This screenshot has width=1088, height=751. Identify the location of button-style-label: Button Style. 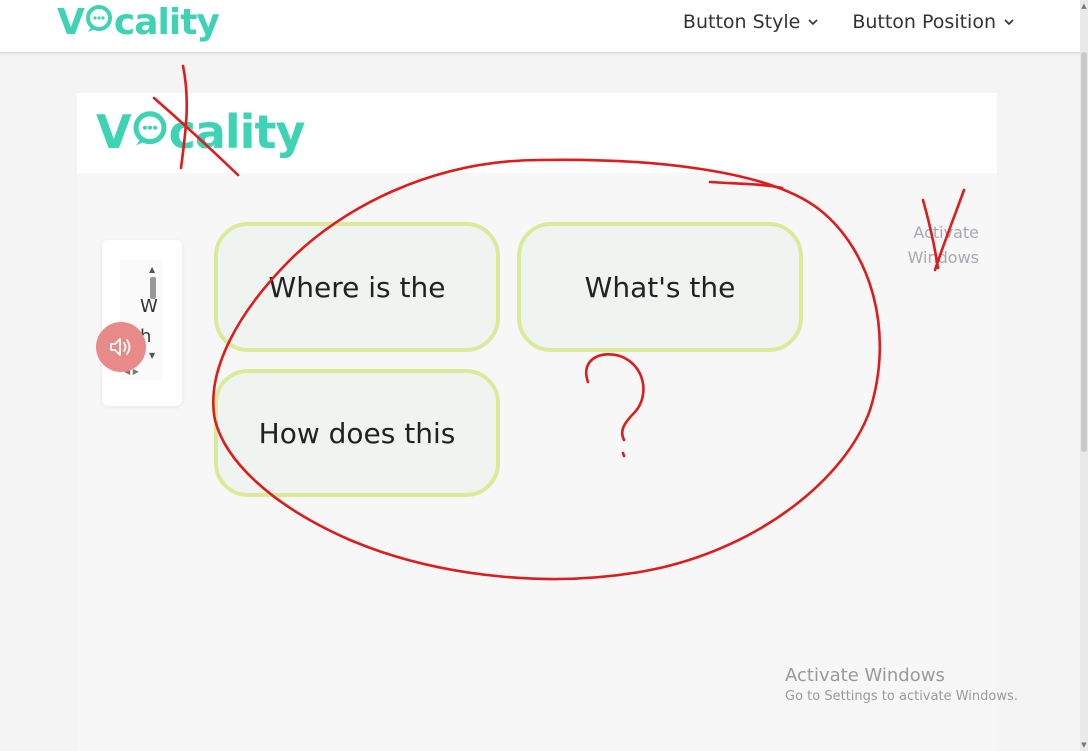
(741, 22).